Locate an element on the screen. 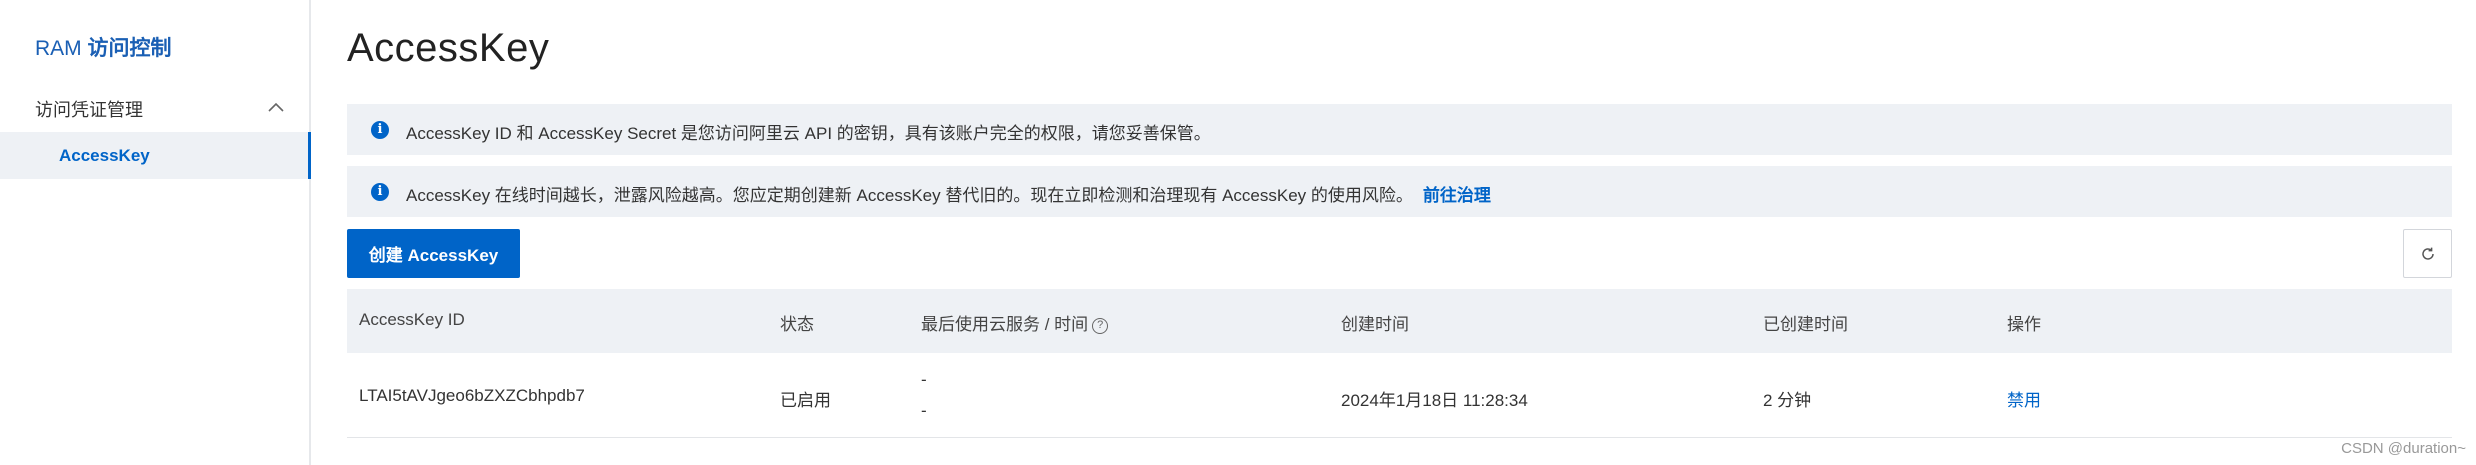  disable-link: 禁用 is located at coordinates (2024, 398).